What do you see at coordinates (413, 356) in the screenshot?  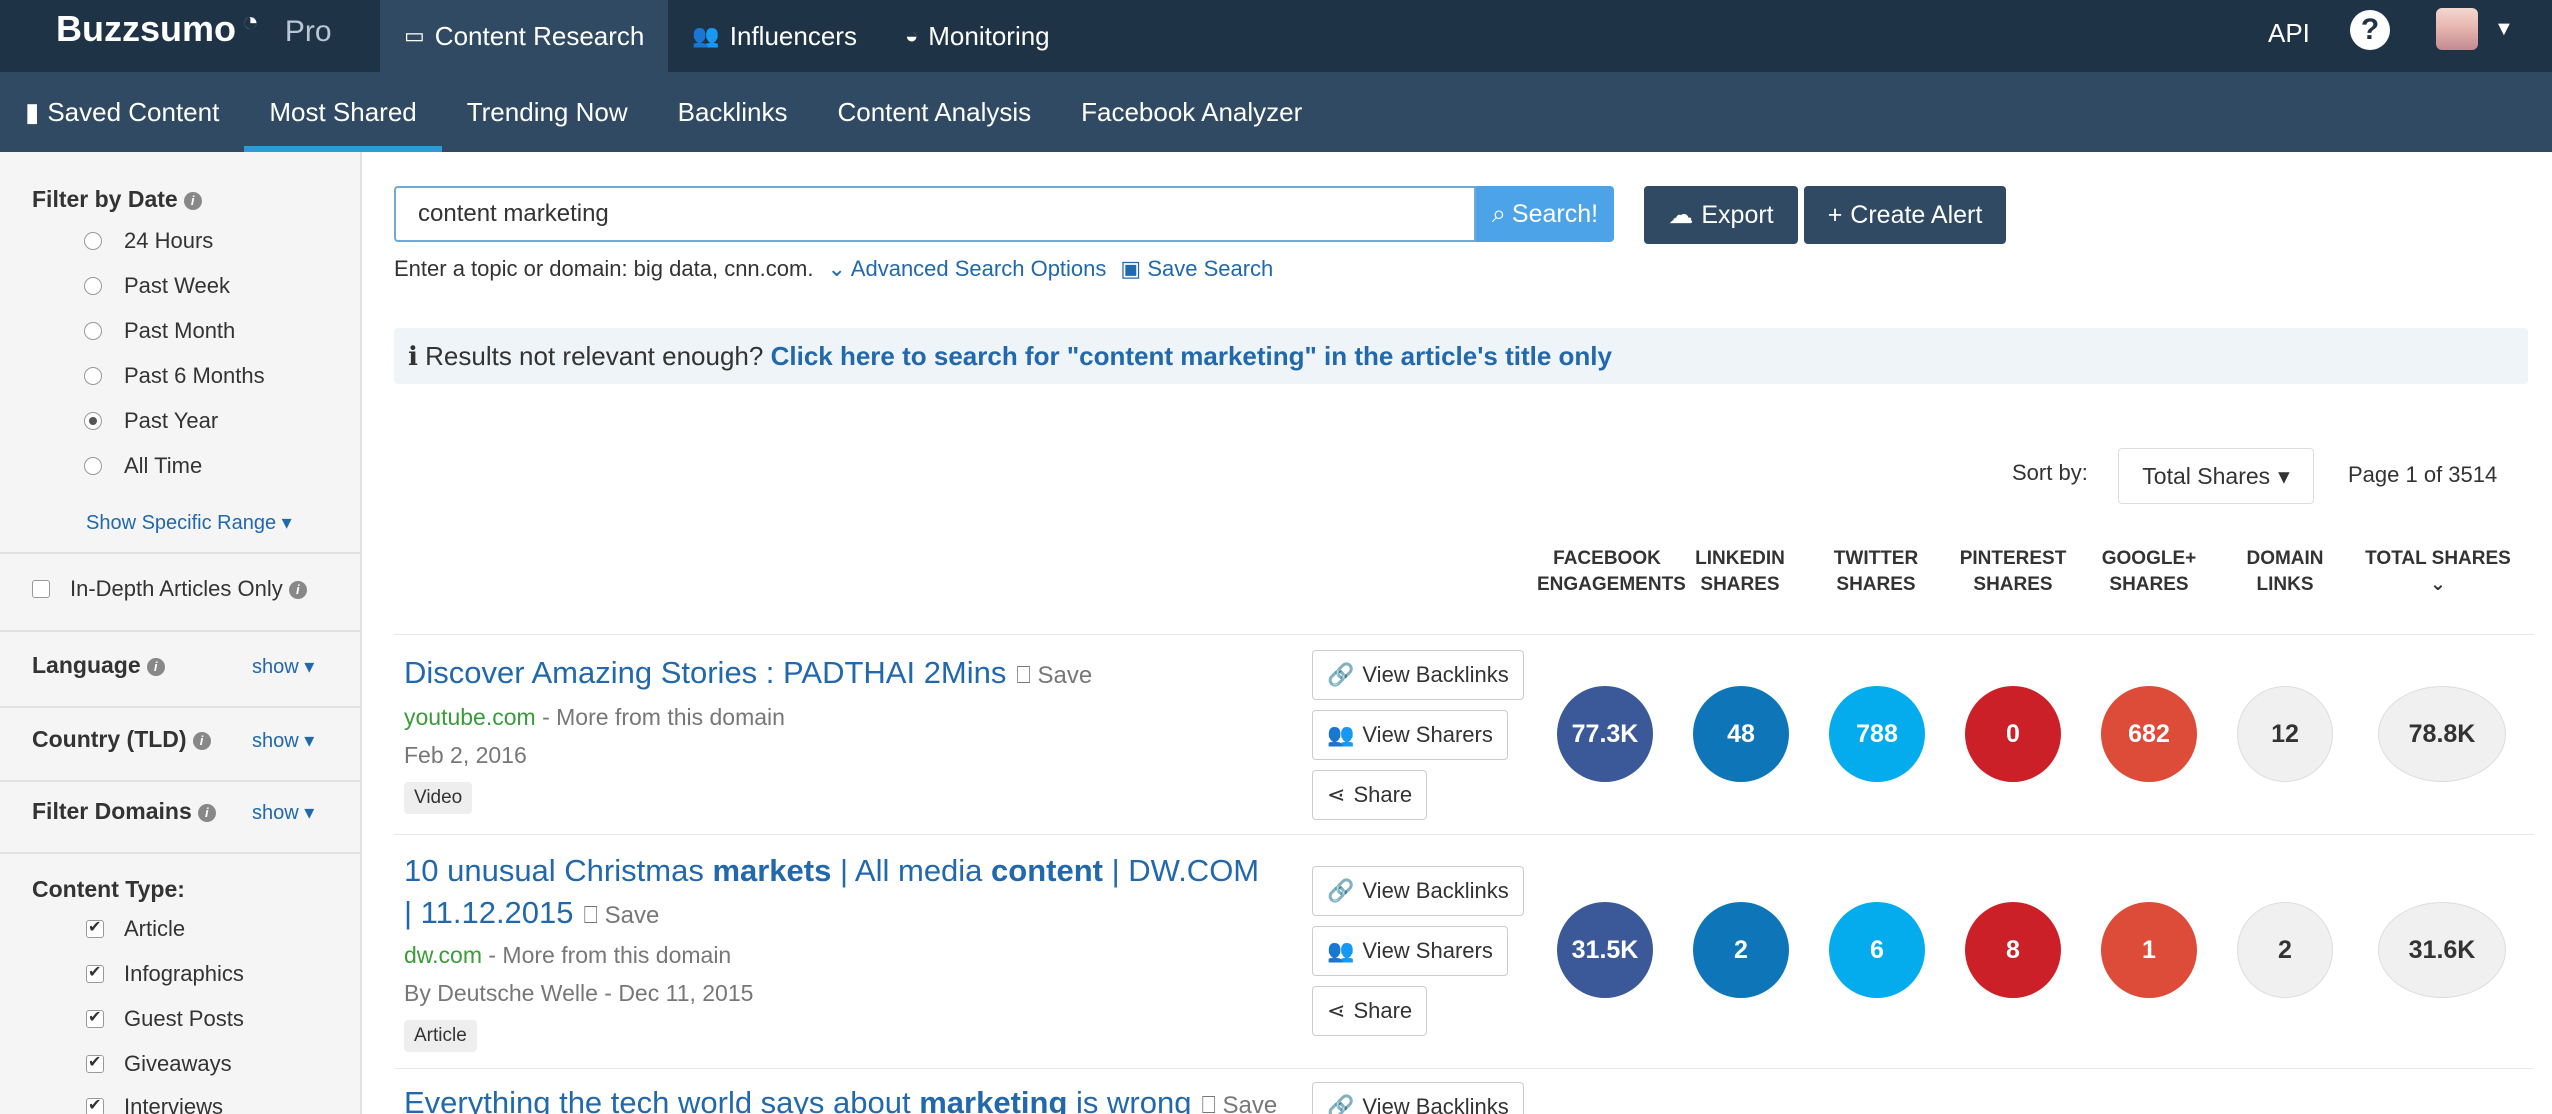 I see `info-icon: ℹ` at bounding box center [413, 356].